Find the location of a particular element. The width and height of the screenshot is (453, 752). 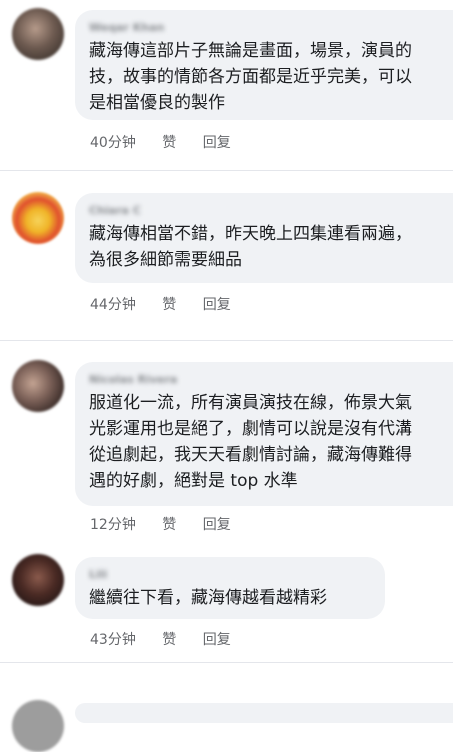

comment-author: Weqar Khan is located at coordinates (271, 28).